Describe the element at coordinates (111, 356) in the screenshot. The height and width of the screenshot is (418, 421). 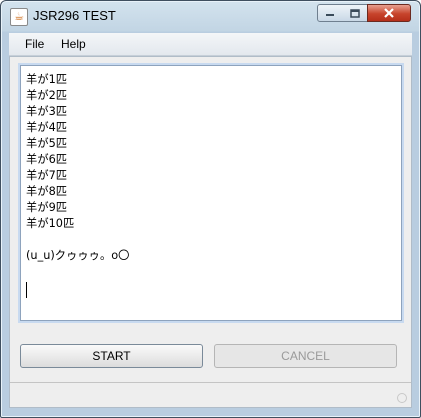
I see `start-button: START` at that location.